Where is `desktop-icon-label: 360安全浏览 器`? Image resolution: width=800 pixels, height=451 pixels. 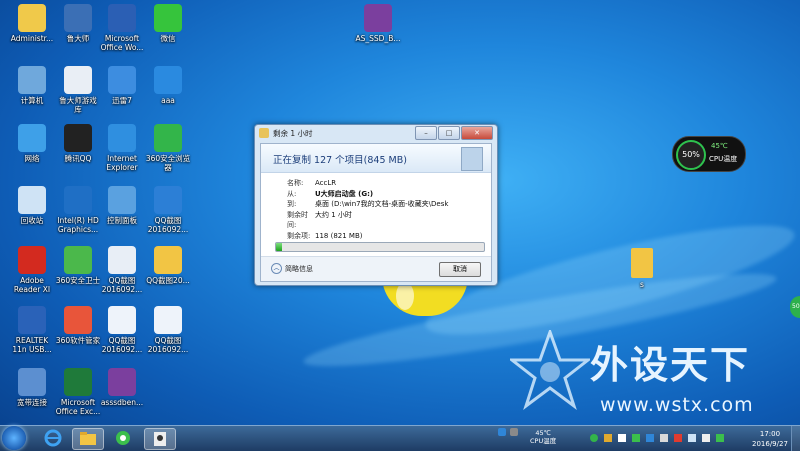 desktop-icon-label: 360安全浏览 器 is located at coordinates (168, 163).